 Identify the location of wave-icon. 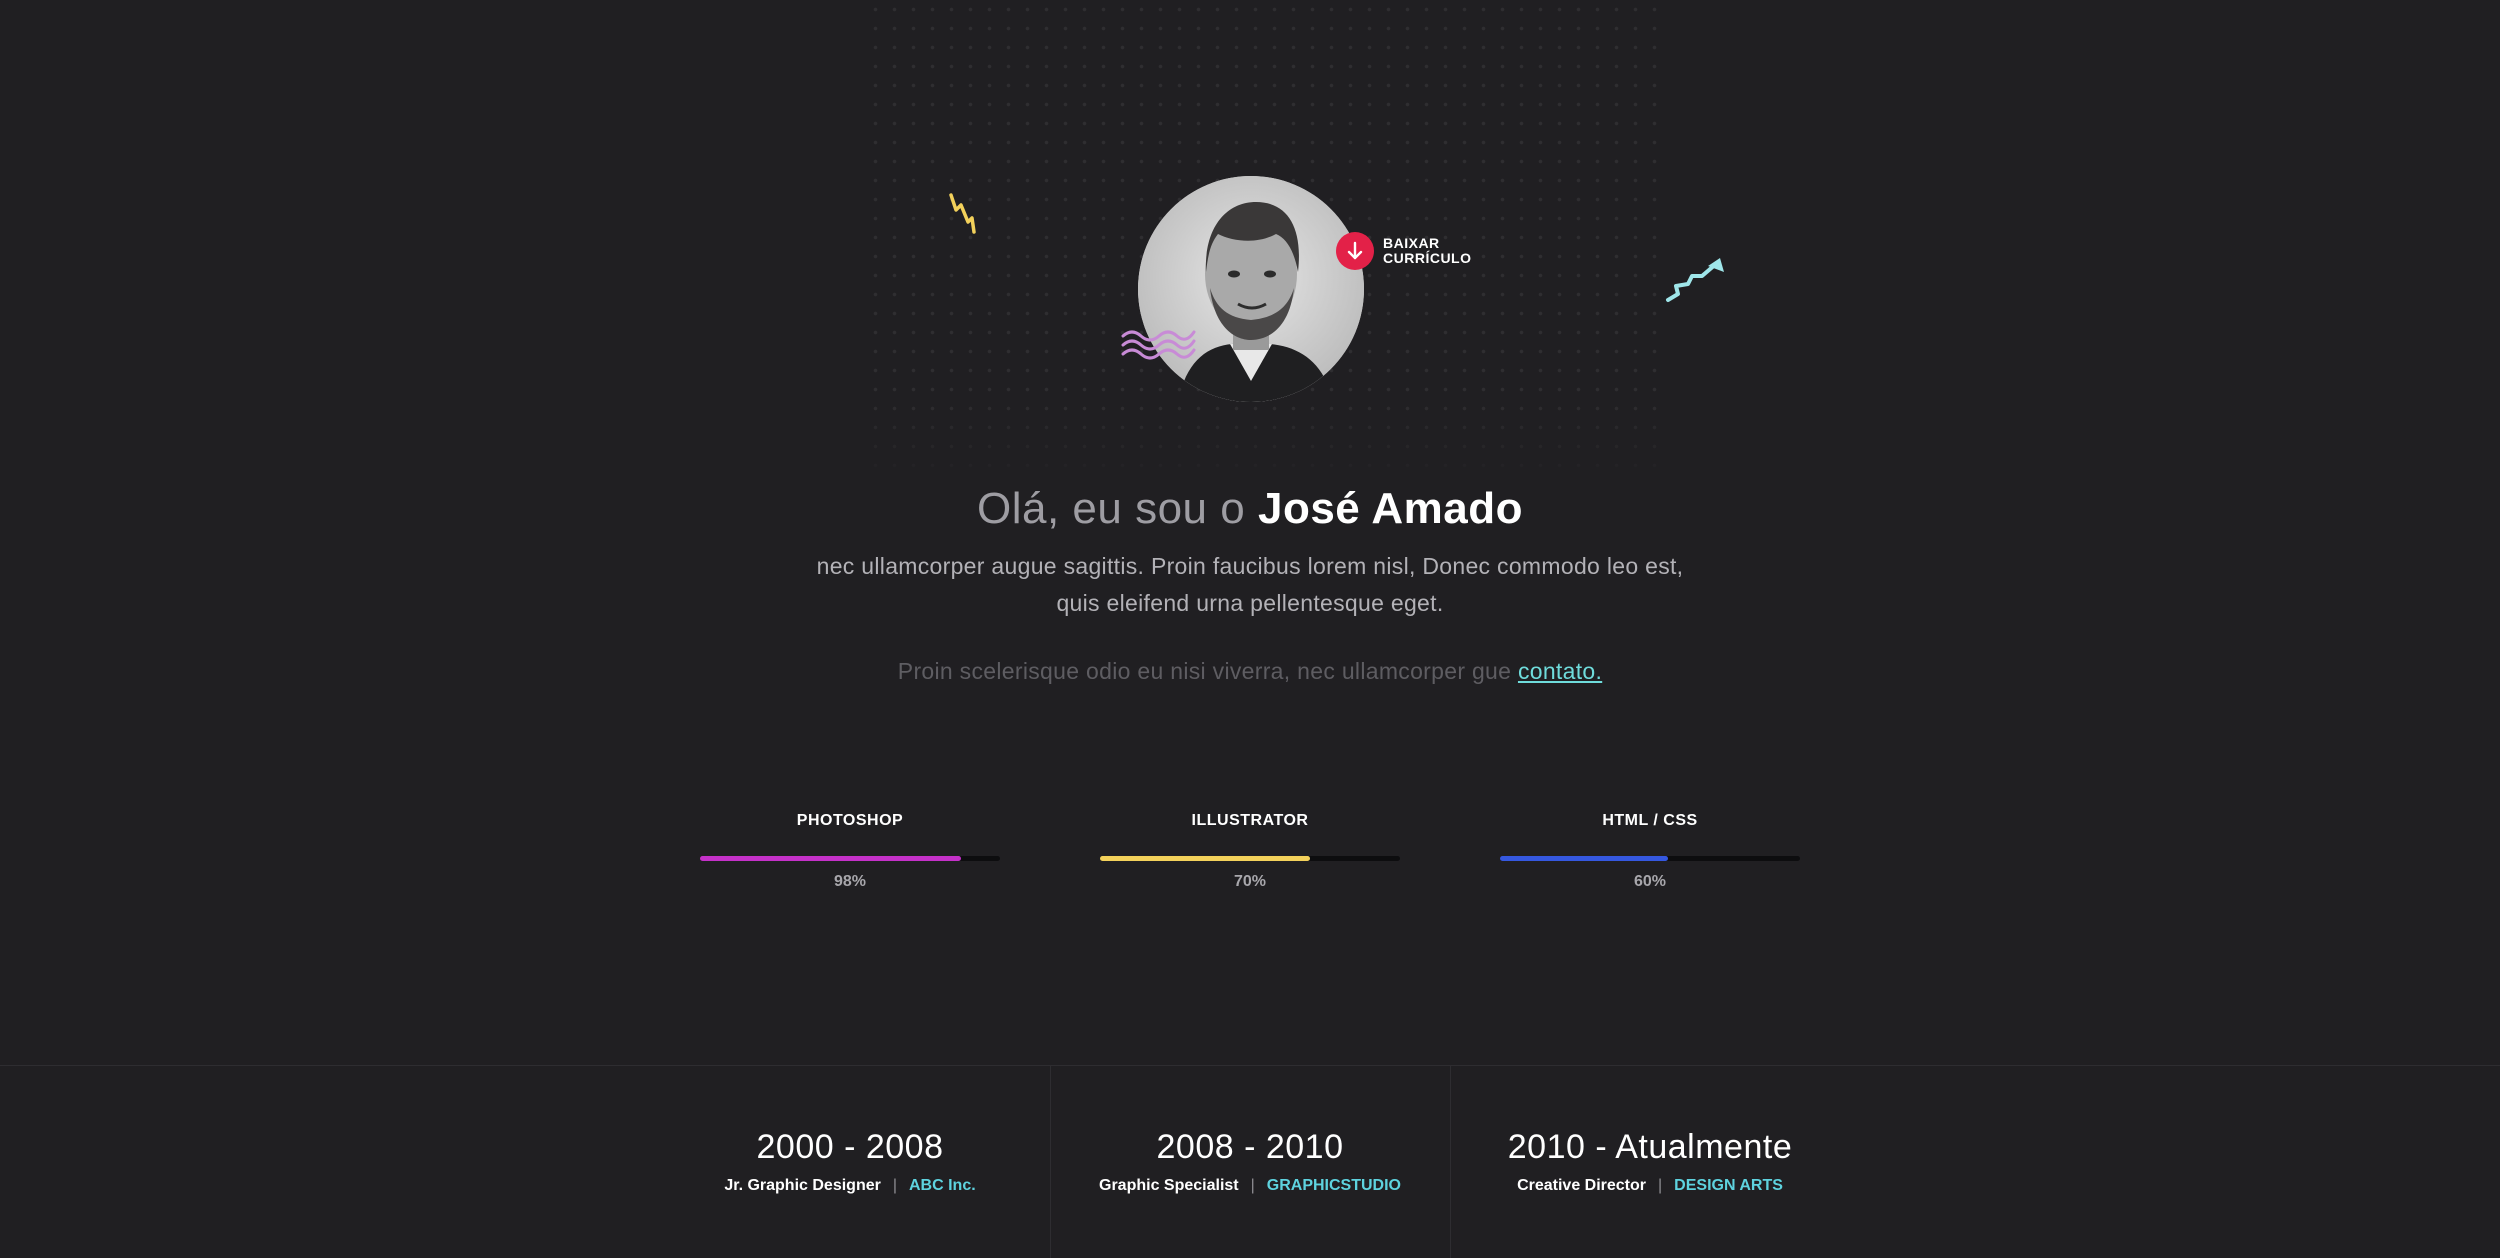
(1158, 345).